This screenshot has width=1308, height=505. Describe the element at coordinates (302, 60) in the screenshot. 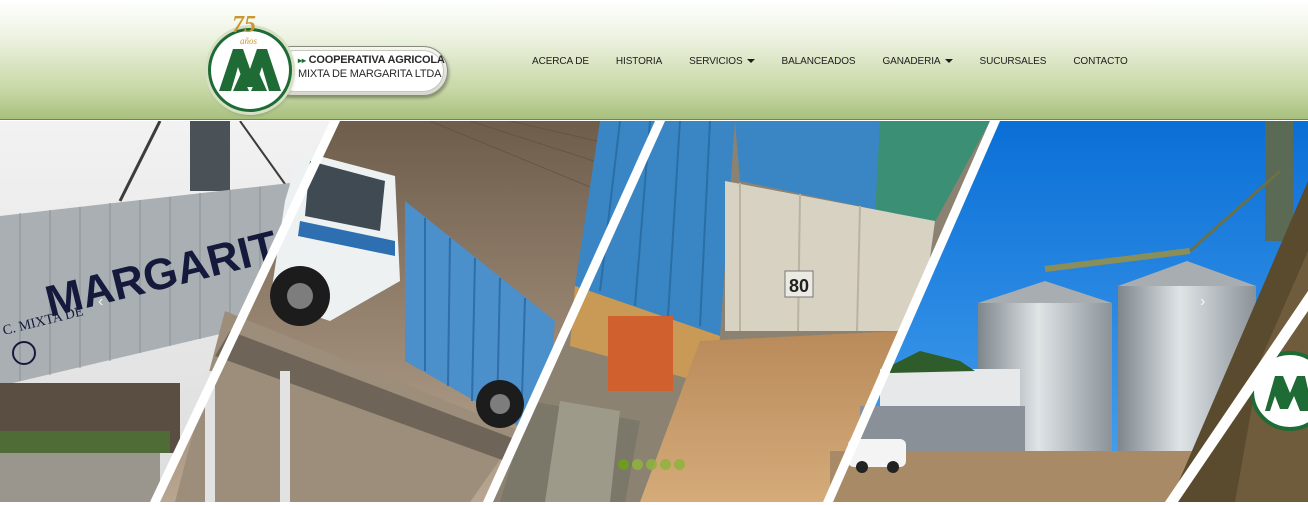

I see `double-arrow-icon: ▸▸` at that location.